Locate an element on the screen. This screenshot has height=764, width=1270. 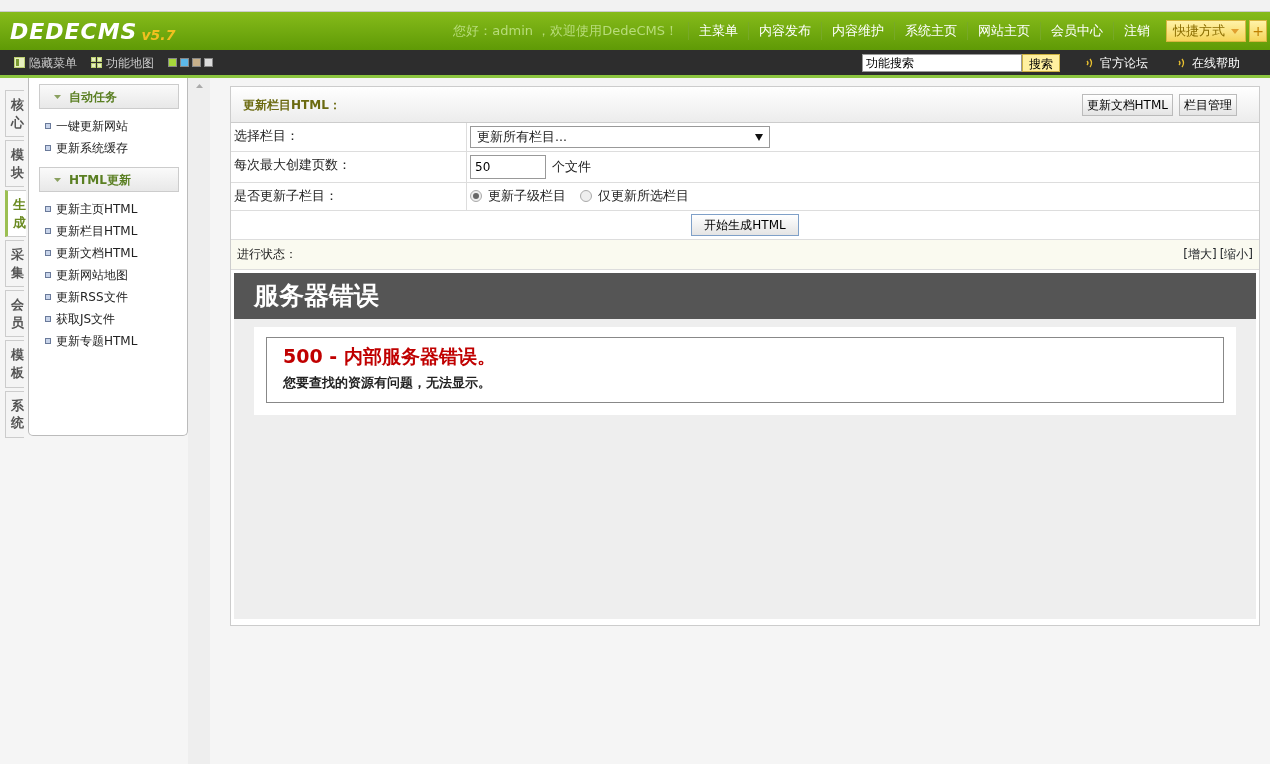
menu-item: 获取JS文件 is located at coordinates (109, 319).